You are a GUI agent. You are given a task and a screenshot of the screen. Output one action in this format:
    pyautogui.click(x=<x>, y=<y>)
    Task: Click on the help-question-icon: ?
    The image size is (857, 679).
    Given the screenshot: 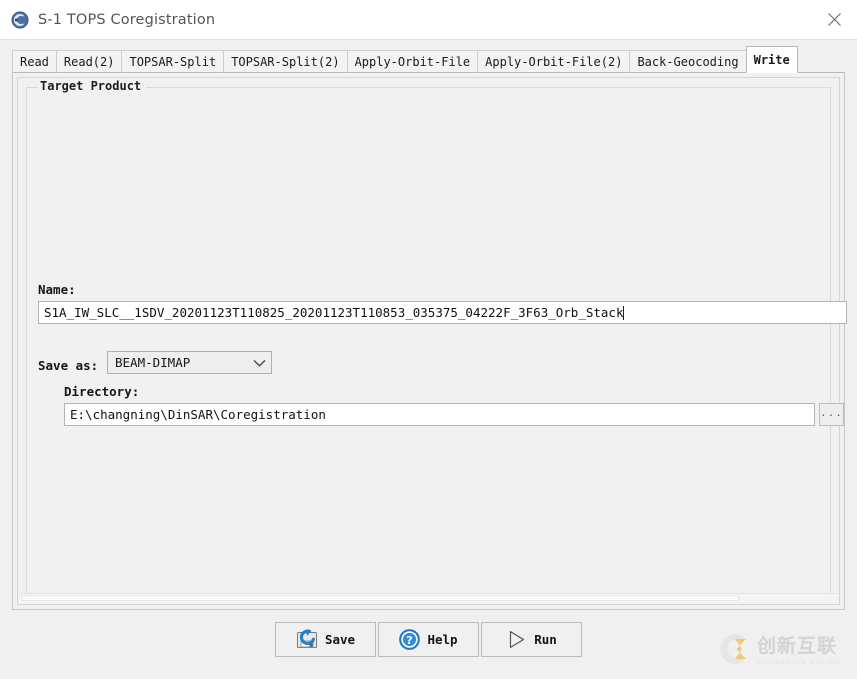 What is the action you would take?
    pyautogui.click(x=410, y=639)
    